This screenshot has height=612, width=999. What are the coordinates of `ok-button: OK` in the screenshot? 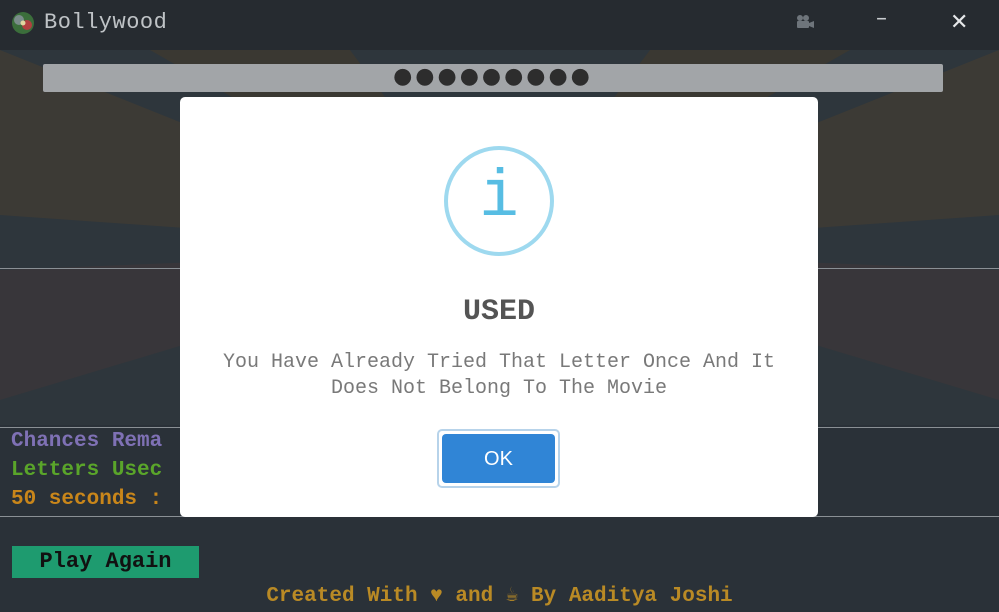 It's located at (498, 458).